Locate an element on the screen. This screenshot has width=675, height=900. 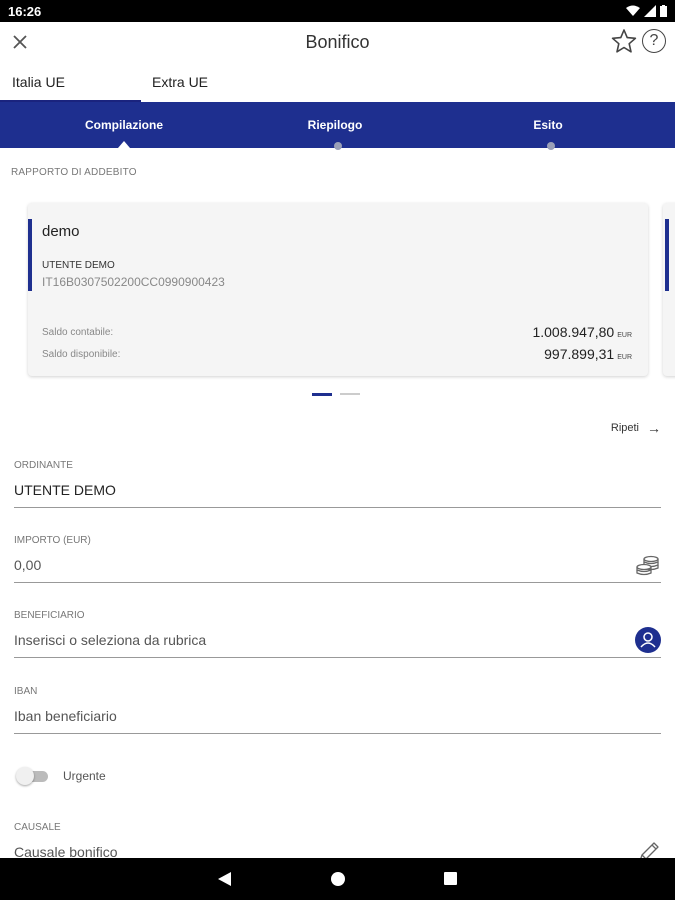
card-pager is located at coordinates (336, 394).